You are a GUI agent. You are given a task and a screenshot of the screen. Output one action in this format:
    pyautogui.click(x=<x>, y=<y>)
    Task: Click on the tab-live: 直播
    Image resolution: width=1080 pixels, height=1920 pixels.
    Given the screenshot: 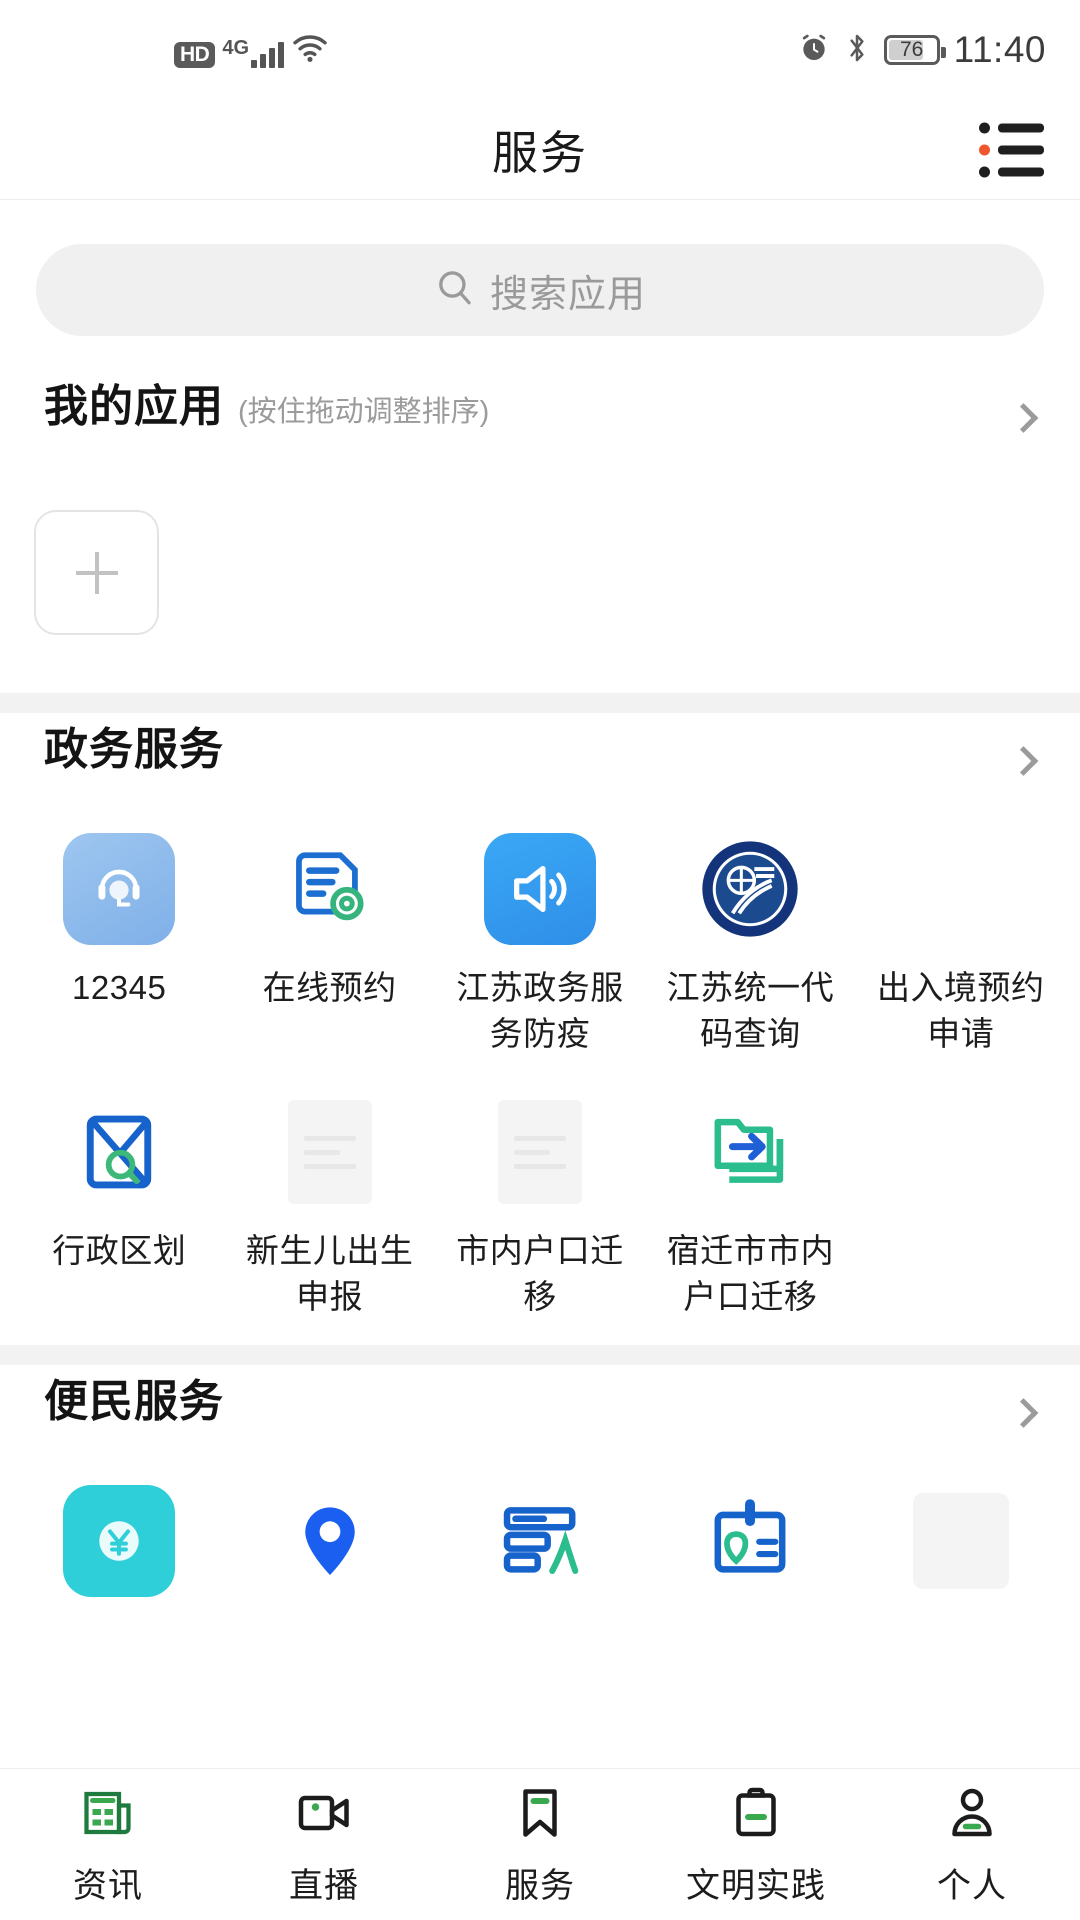 What is the action you would take?
    pyautogui.click(x=324, y=1845)
    